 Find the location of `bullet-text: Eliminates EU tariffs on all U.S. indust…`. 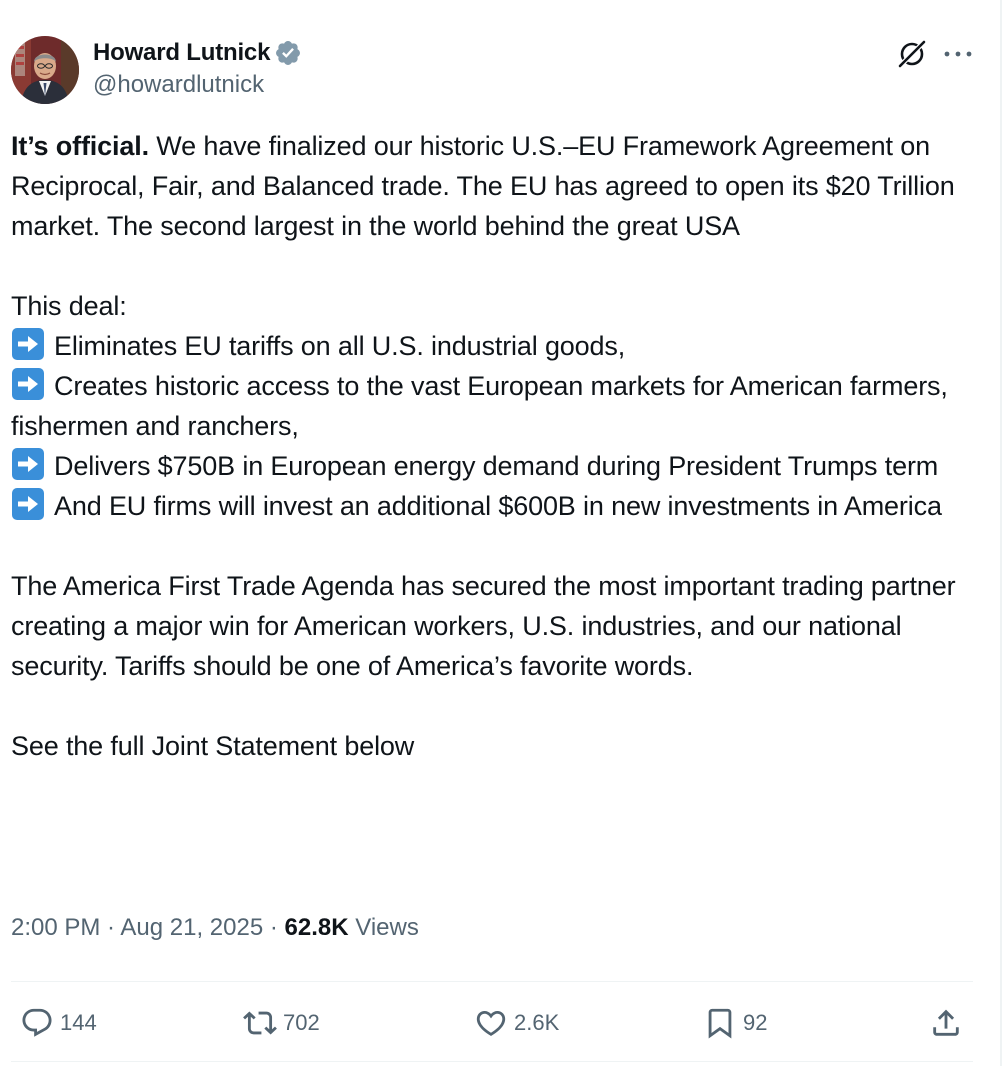

bullet-text: Eliminates EU tariffs on all U.S. indust… is located at coordinates (340, 346).